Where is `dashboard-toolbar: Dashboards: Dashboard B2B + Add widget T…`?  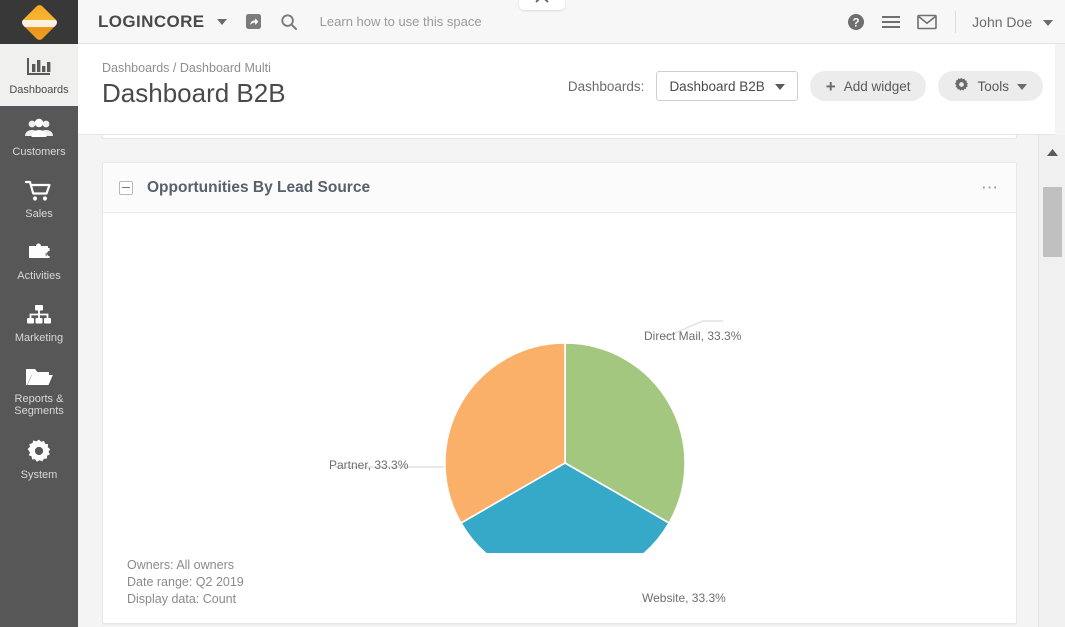 dashboard-toolbar: Dashboards: Dashboard B2B + Add widget T… is located at coordinates (805, 86).